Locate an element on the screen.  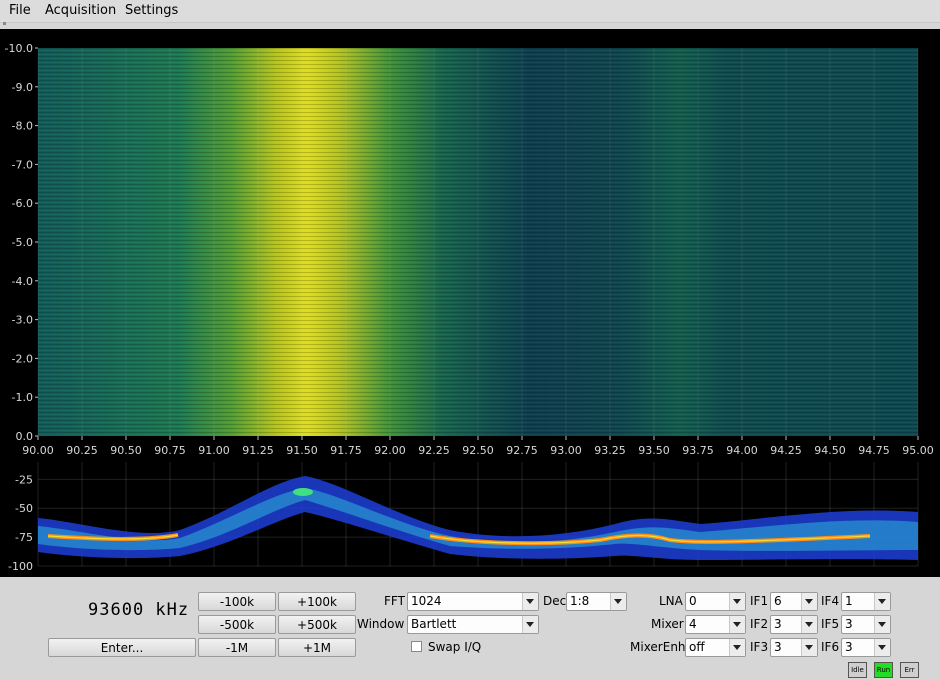
window-label: Window is located at coordinates (381, 624).